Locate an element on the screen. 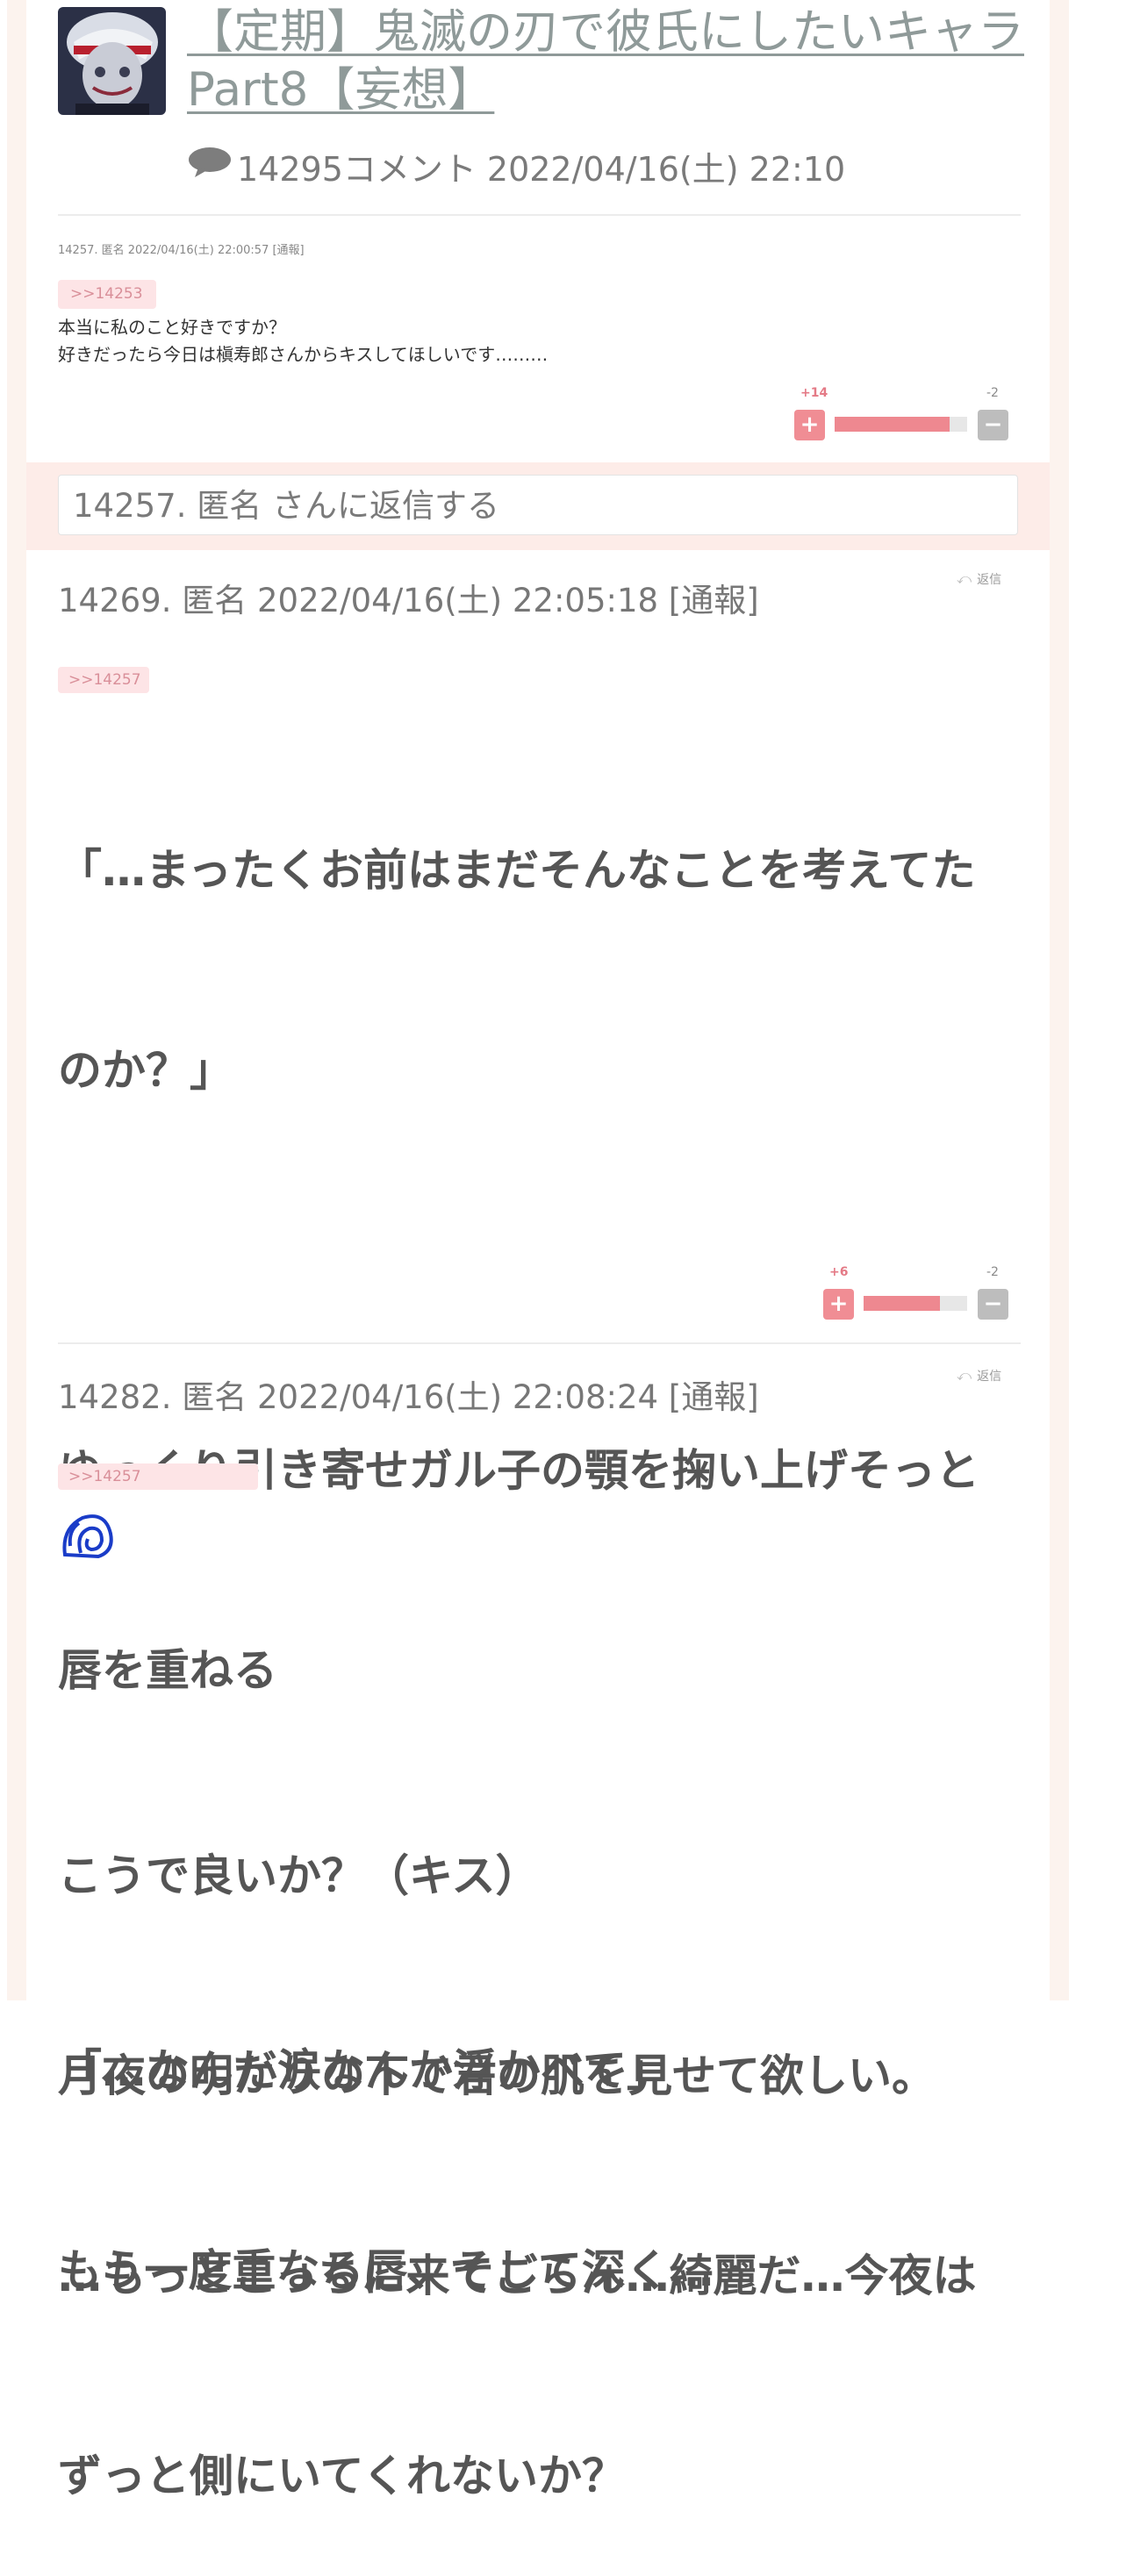  comment-header: 14269. 匿名 2022/04/16(土) 22:05:18 [通報] is located at coordinates (408, 597).